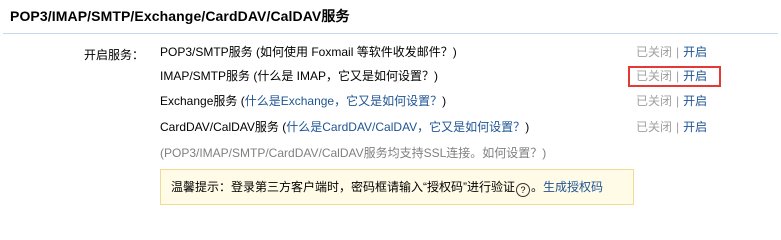  Describe the element at coordinates (695, 52) in the screenshot. I see `enable-pop3-smtp-link: 开启` at that location.